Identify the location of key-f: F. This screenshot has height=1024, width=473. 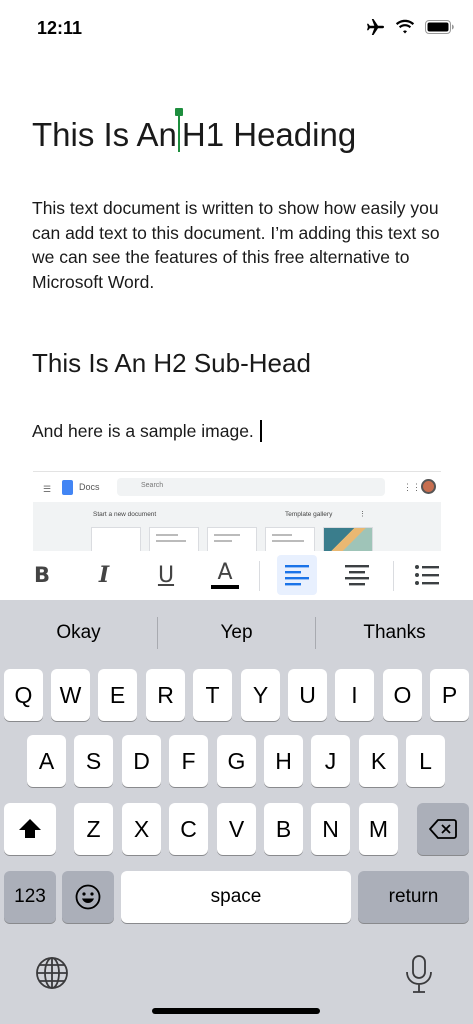
(188, 761).